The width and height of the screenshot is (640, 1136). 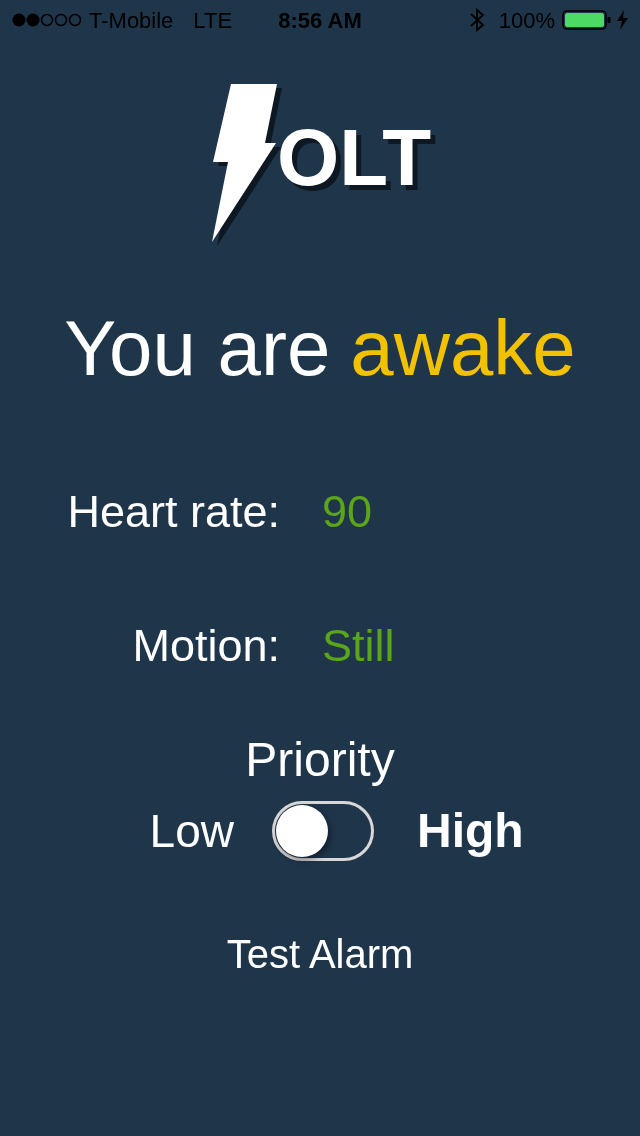 What do you see at coordinates (205, 645) in the screenshot?
I see `reading-label: Motion:` at bounding box center [205, 645].